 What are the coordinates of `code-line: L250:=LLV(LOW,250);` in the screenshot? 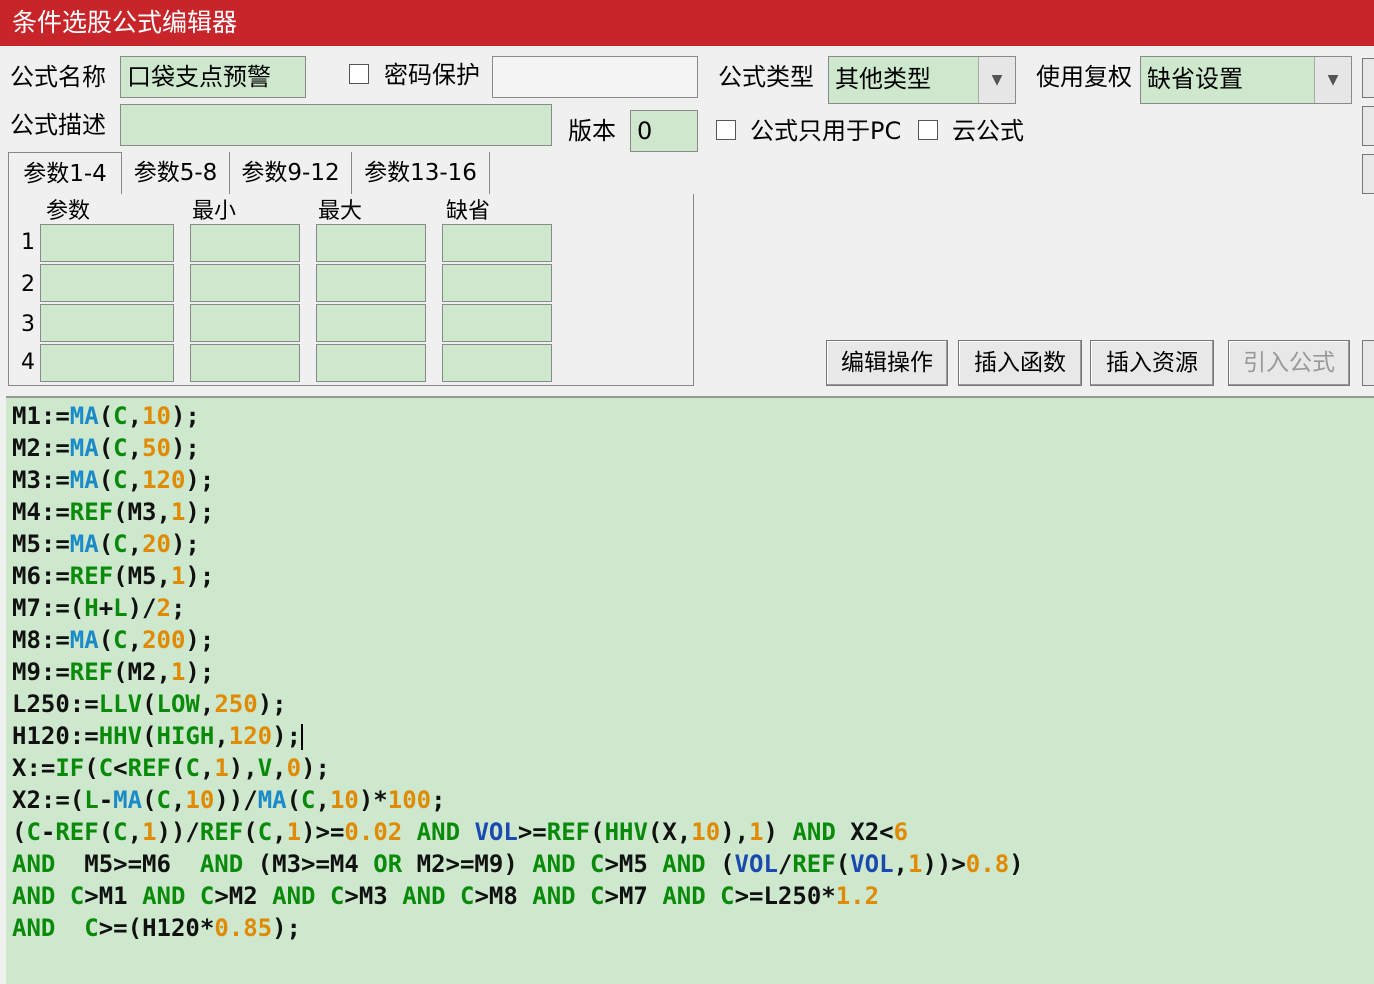 It's located at (693, 704).